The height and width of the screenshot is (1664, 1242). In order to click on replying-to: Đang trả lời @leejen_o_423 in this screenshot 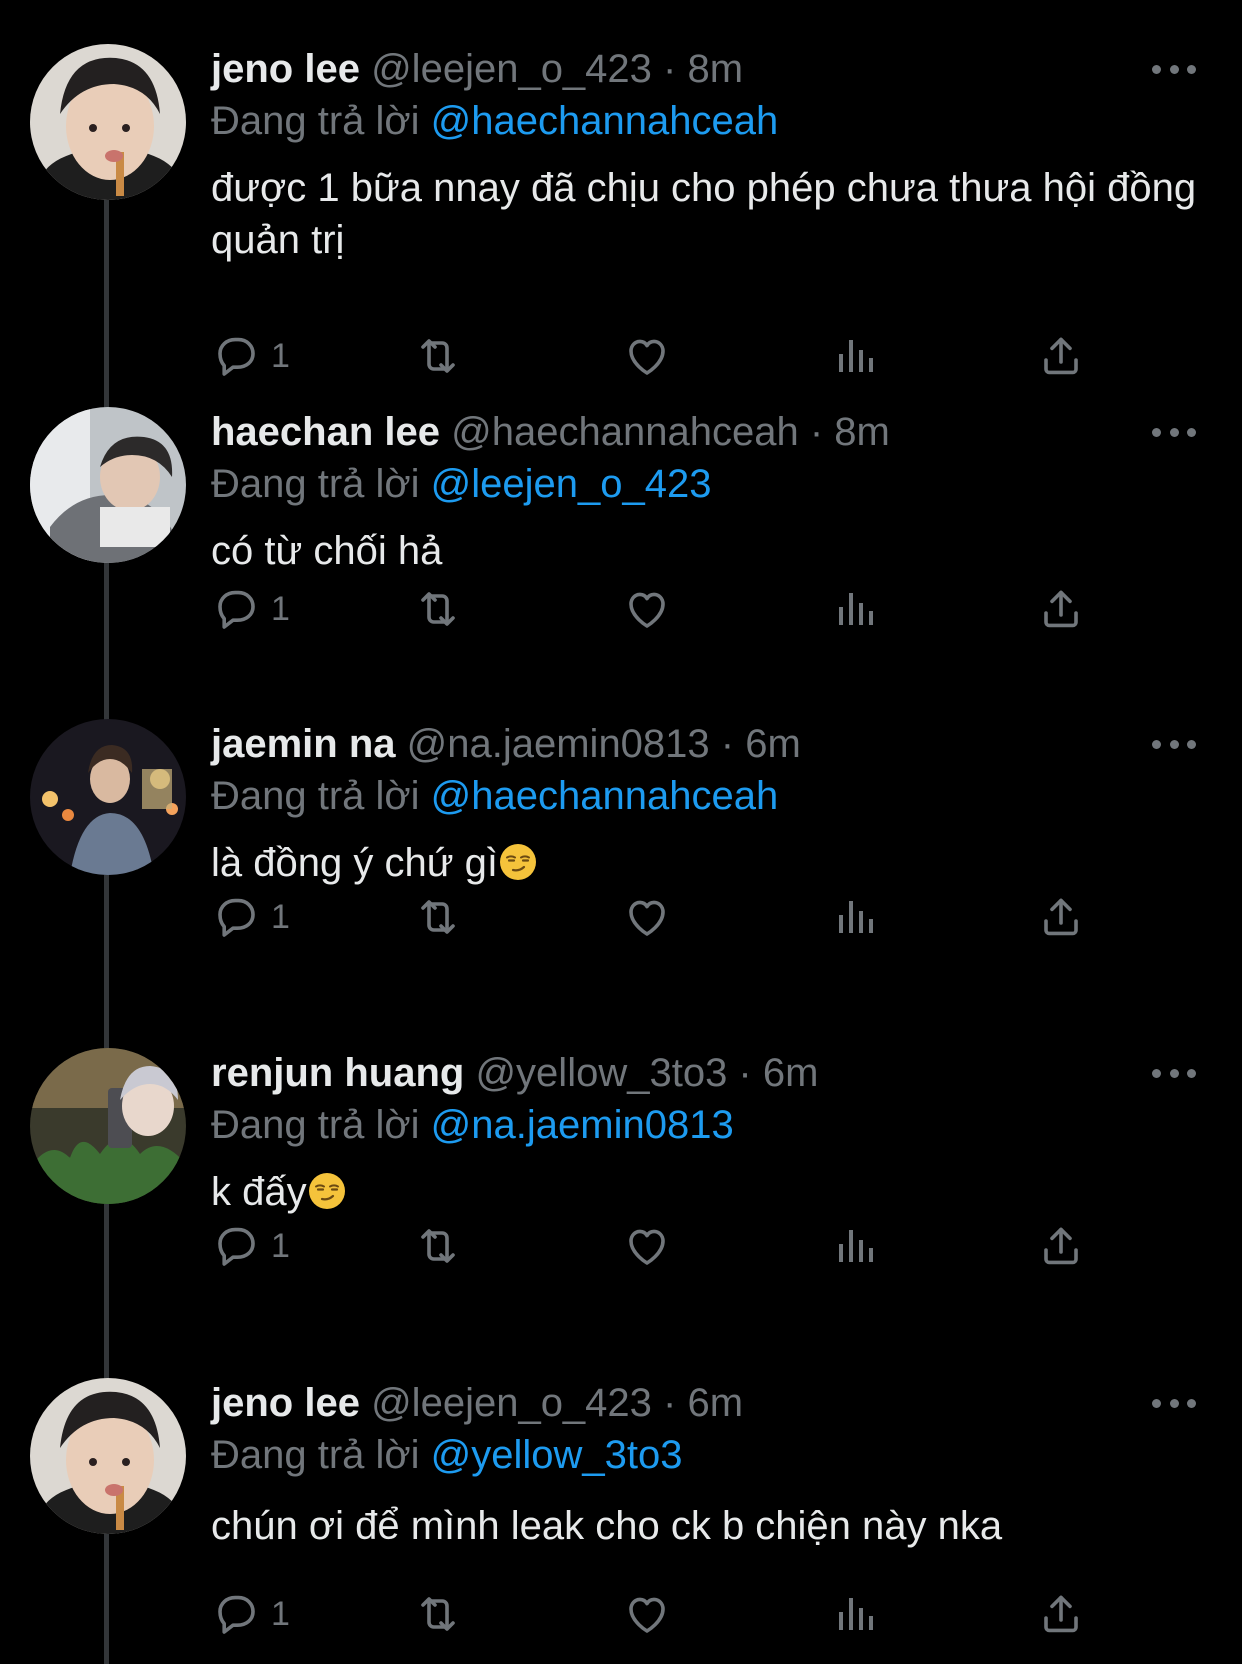, I will do `click(461, 484)`.